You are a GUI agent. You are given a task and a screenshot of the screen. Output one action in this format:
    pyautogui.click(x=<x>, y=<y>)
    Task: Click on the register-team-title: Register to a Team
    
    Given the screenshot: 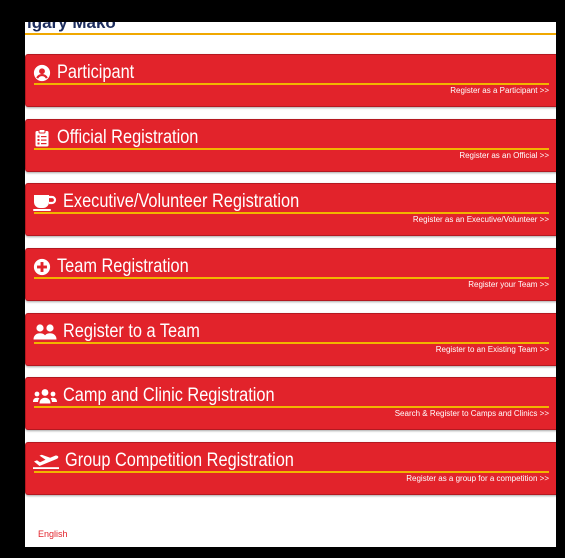 What is the action you would take?
    pyautogui.click(x=127, y=332)
    